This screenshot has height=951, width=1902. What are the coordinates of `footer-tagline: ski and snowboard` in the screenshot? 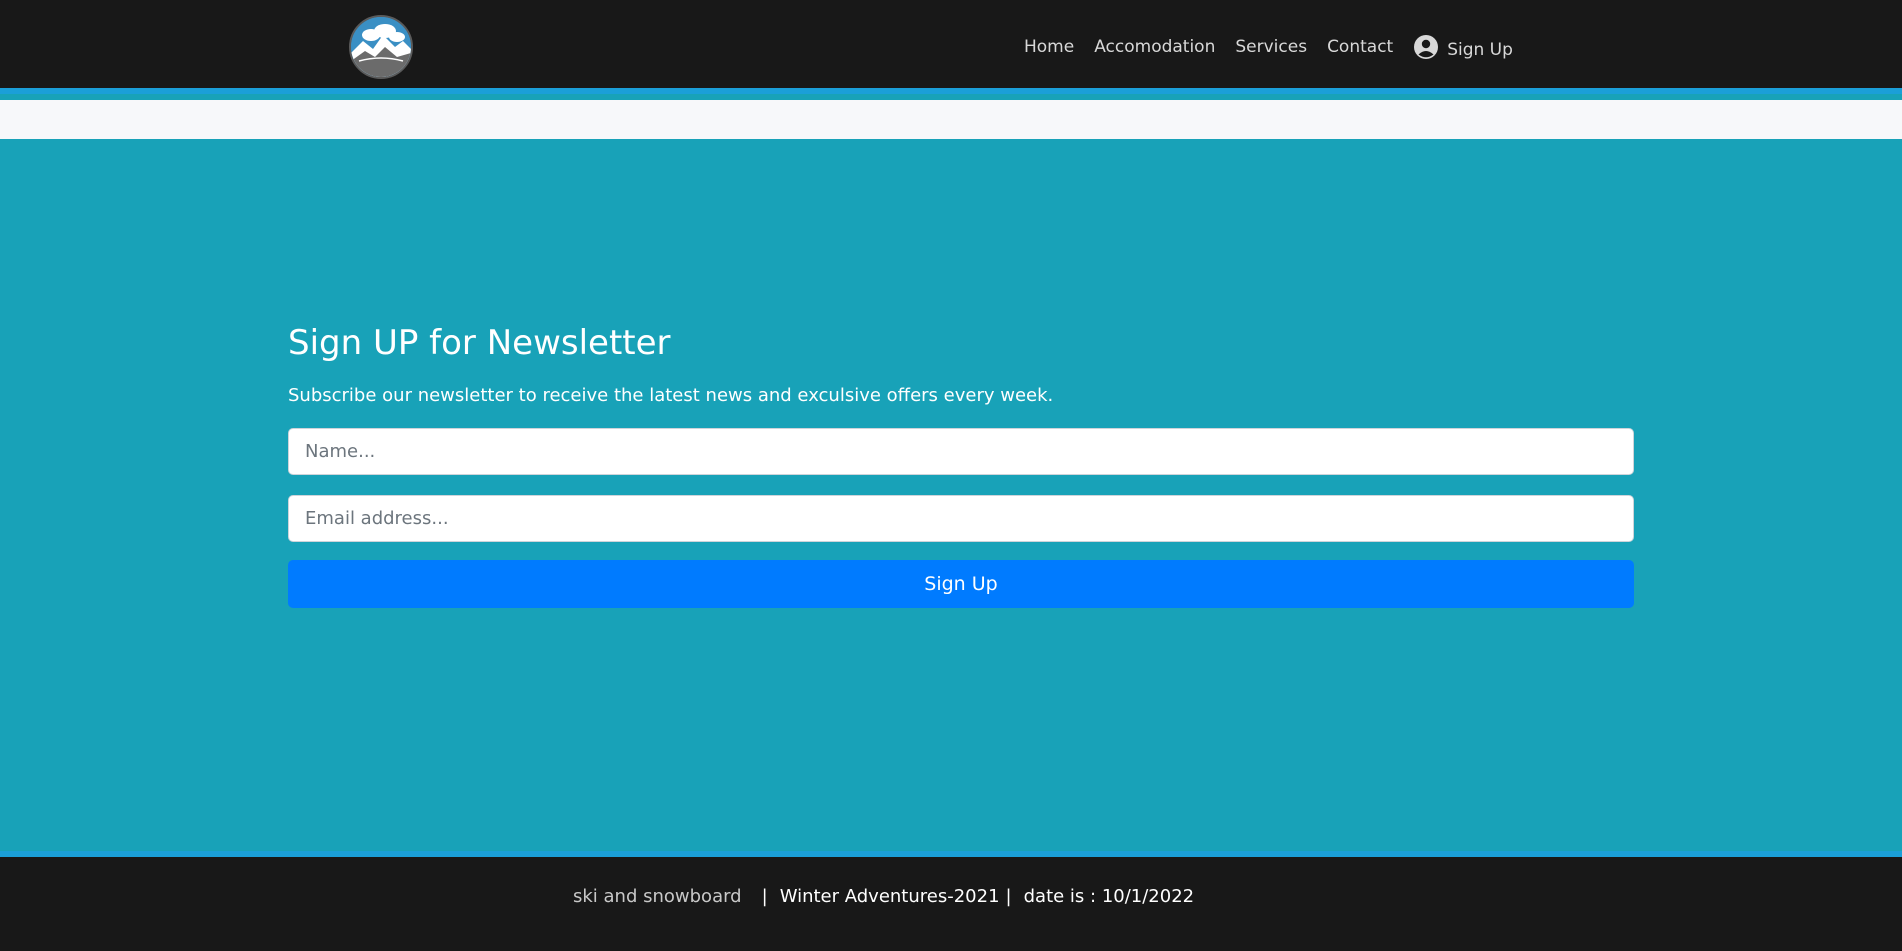 It's located at (657, 896).